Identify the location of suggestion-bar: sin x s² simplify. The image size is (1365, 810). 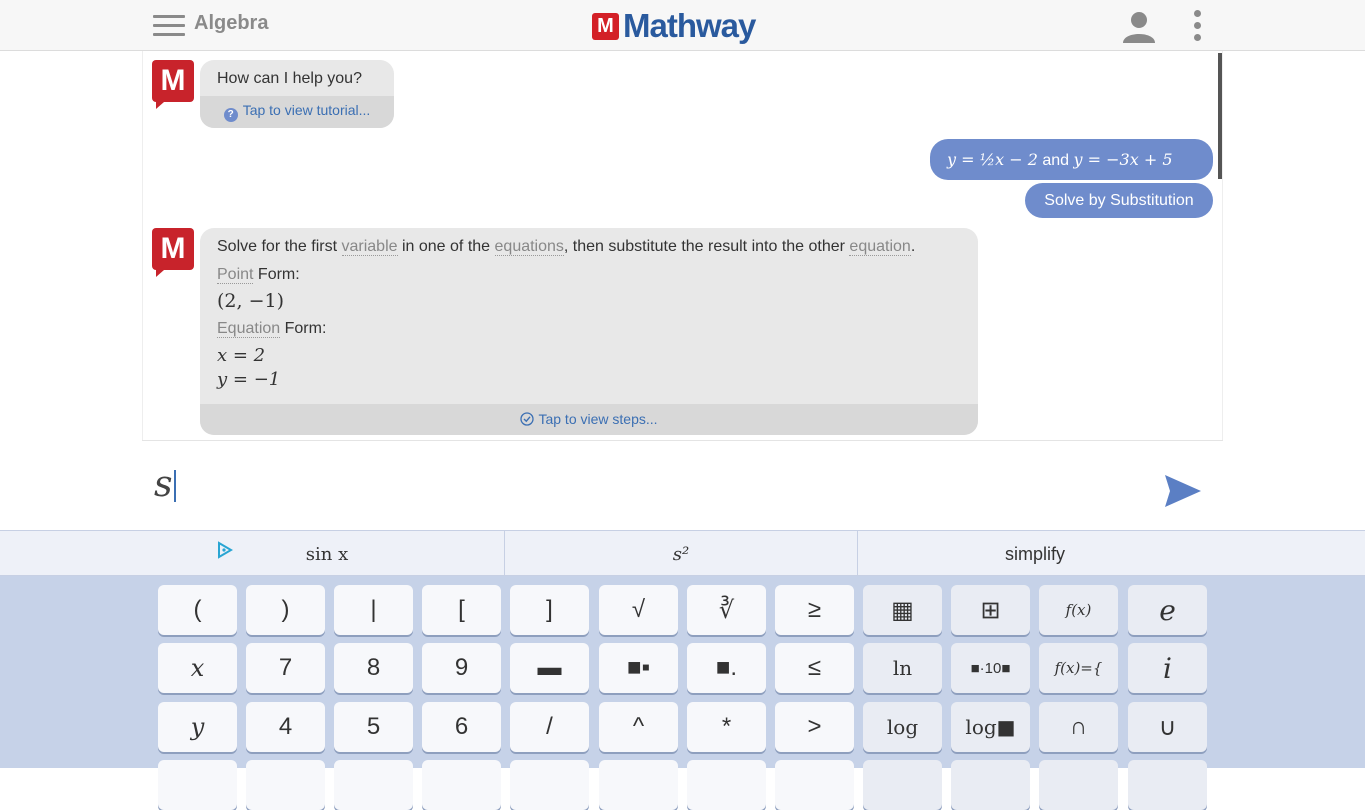
(682, 553).